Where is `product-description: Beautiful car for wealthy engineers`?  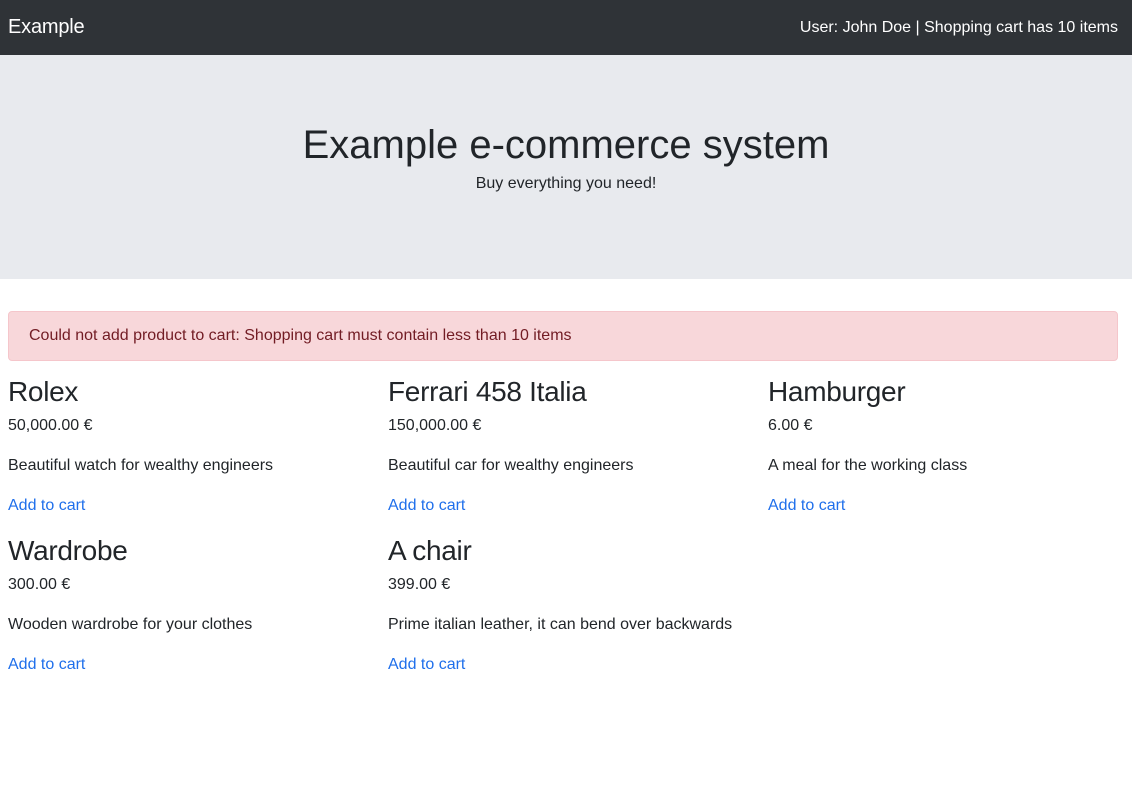 product-description: Beautiful car for wealthy engineers is located at coordinates (511, 465).